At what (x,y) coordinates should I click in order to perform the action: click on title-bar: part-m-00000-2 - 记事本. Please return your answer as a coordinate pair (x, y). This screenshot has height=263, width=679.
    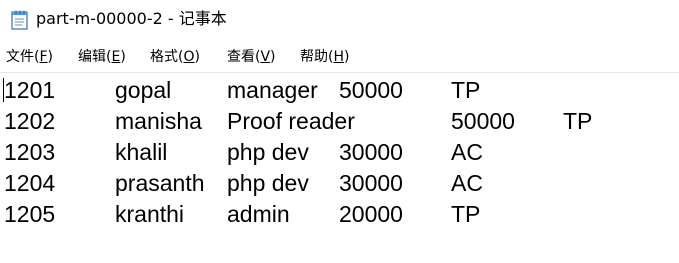
    Looking at the image, I should click on (339, 19).